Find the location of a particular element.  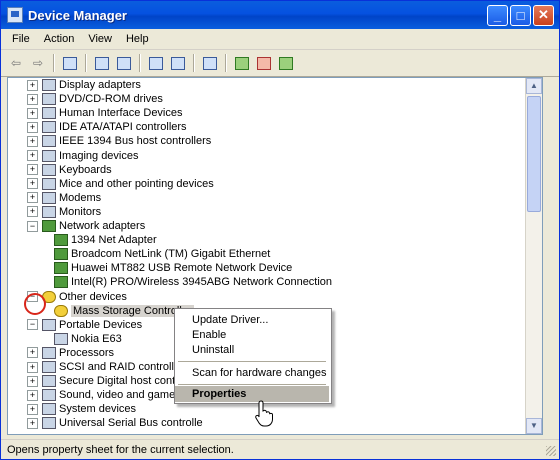

keyboard-icon is located at coordinates (49, 169).